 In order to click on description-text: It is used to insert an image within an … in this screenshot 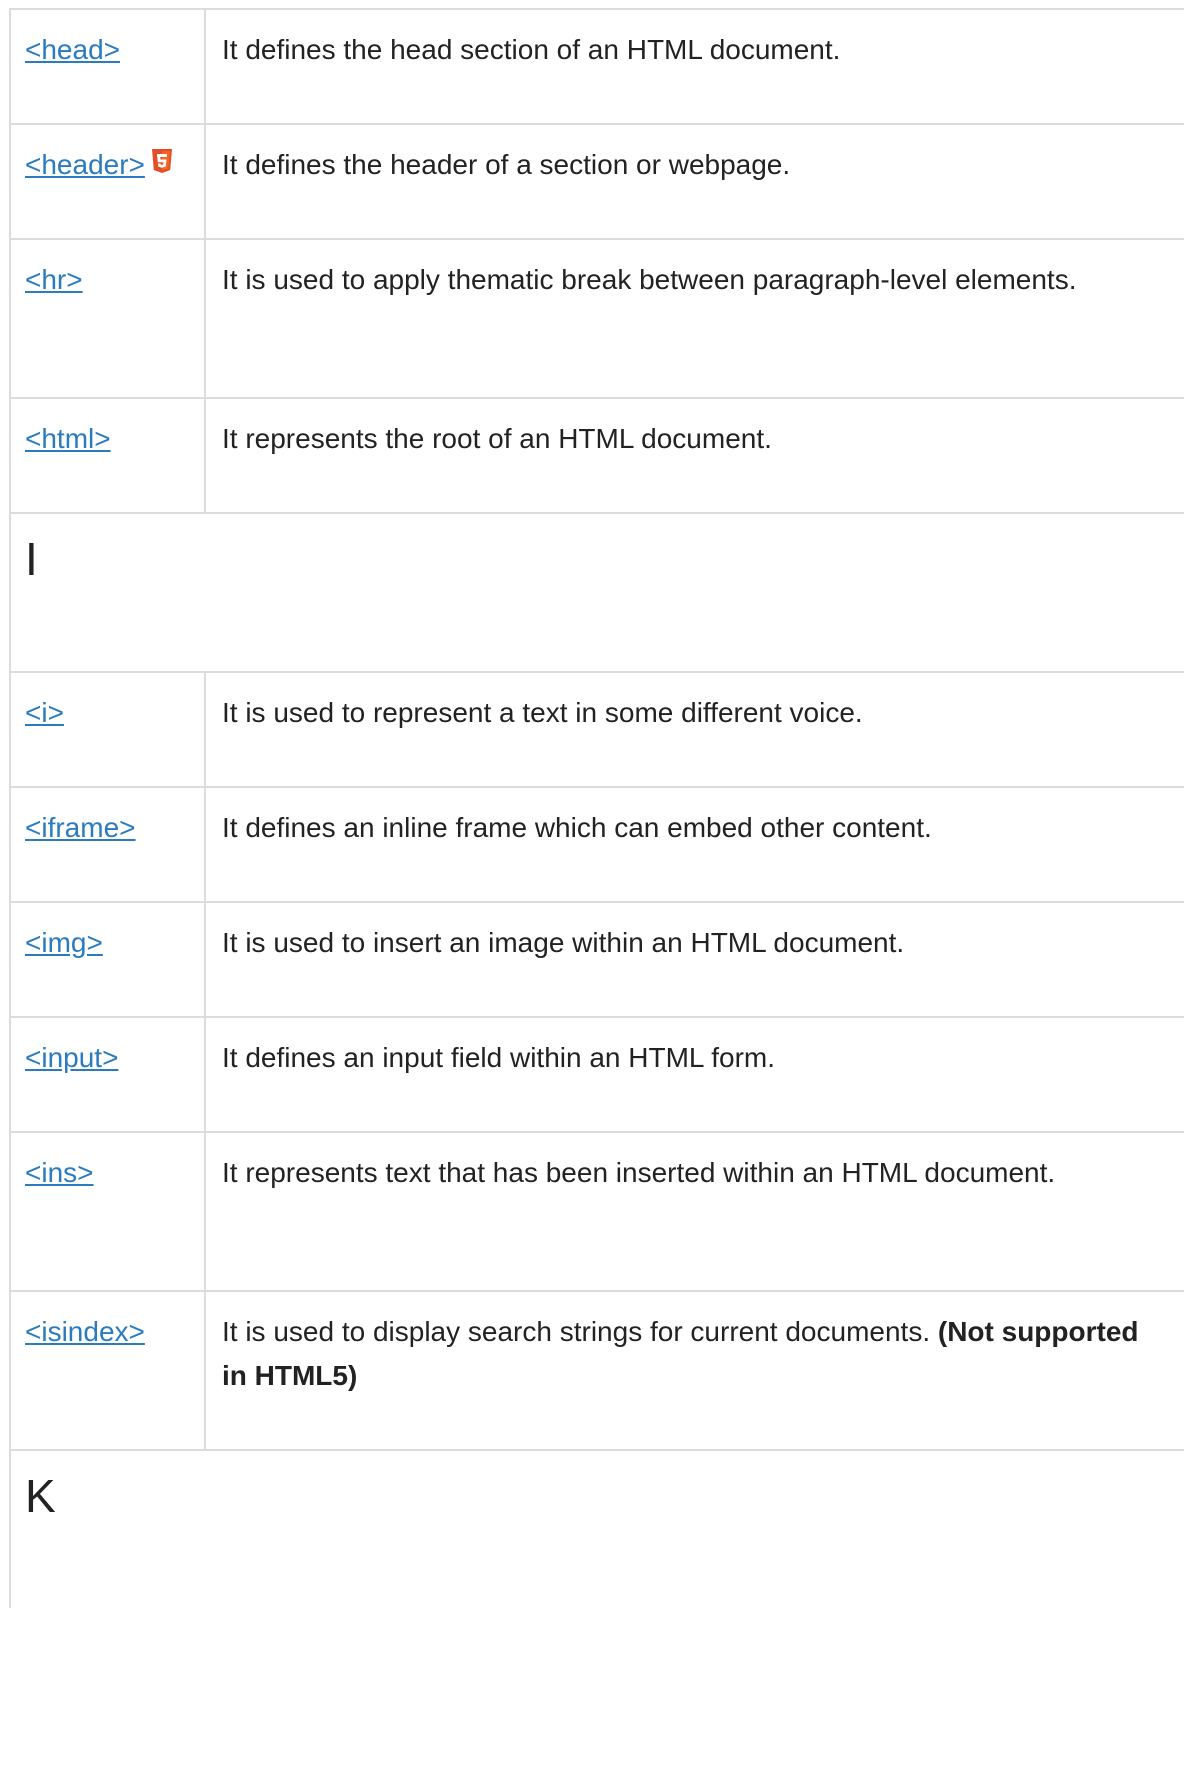, I will do `click(563, 942)`.